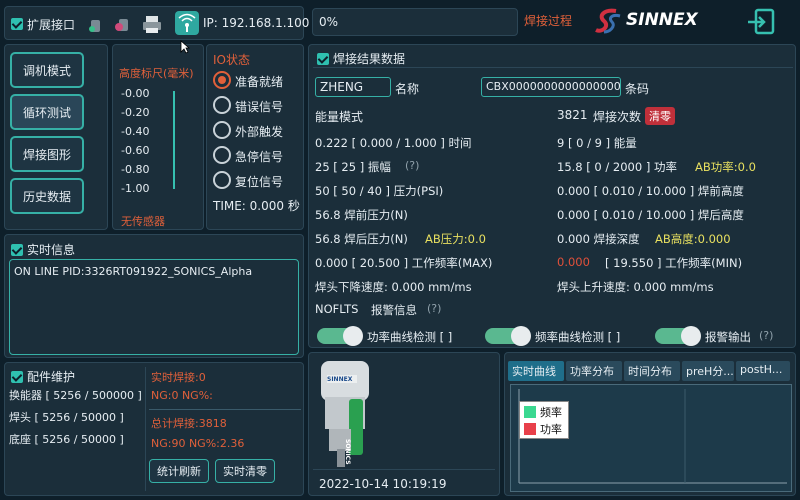  I want to click on parts-checkbox, so click(17, 376).